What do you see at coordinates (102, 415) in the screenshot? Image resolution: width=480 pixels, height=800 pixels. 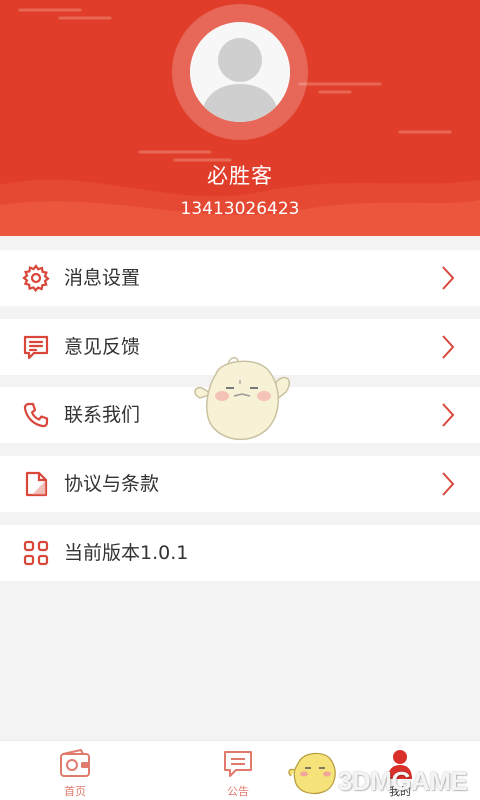 I see `menu-label-contact-us: 联系我们` at bounding box center [102, 415].